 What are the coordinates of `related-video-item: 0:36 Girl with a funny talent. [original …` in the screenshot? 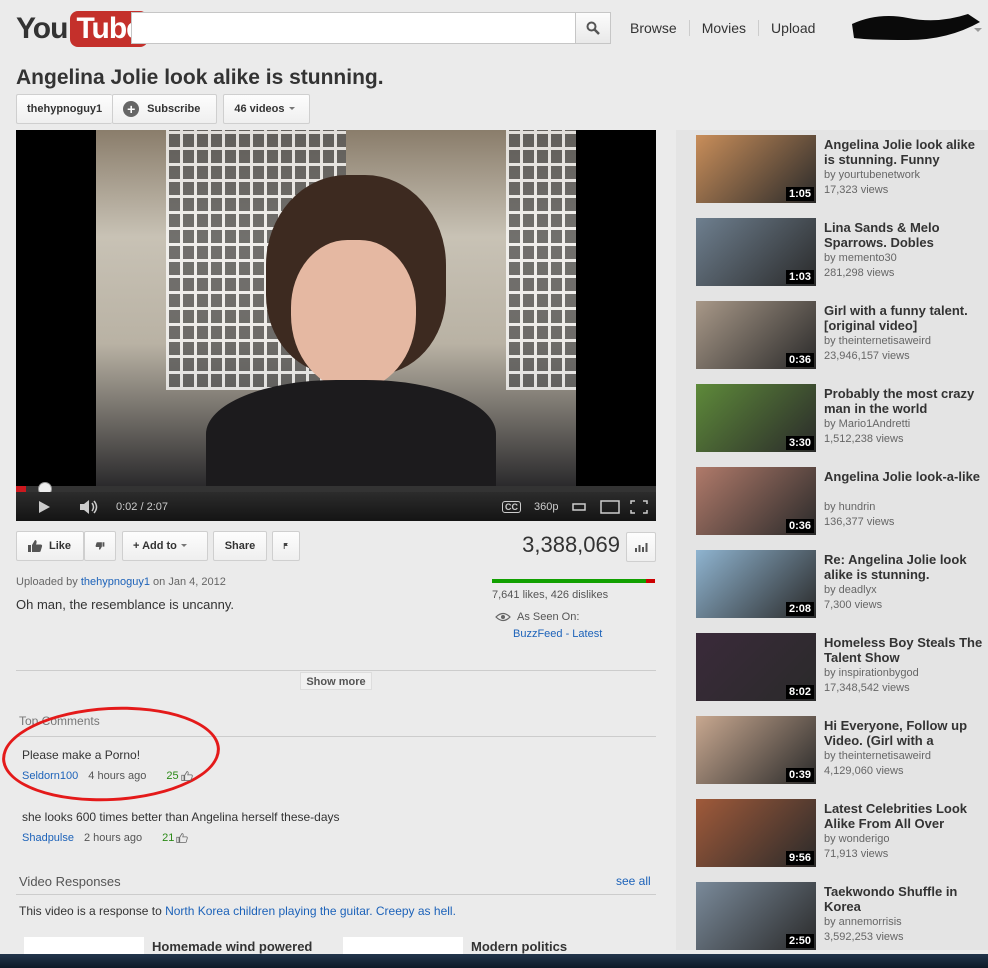 It's located at (841, 333).